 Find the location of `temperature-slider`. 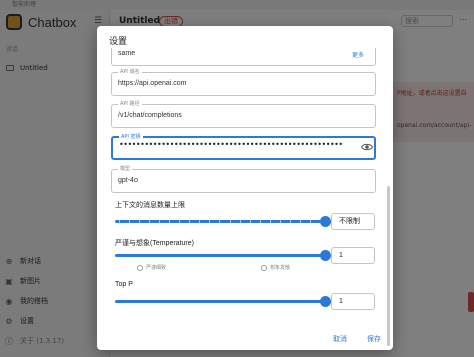

temperature-slider is located at coordinates (223, 255).